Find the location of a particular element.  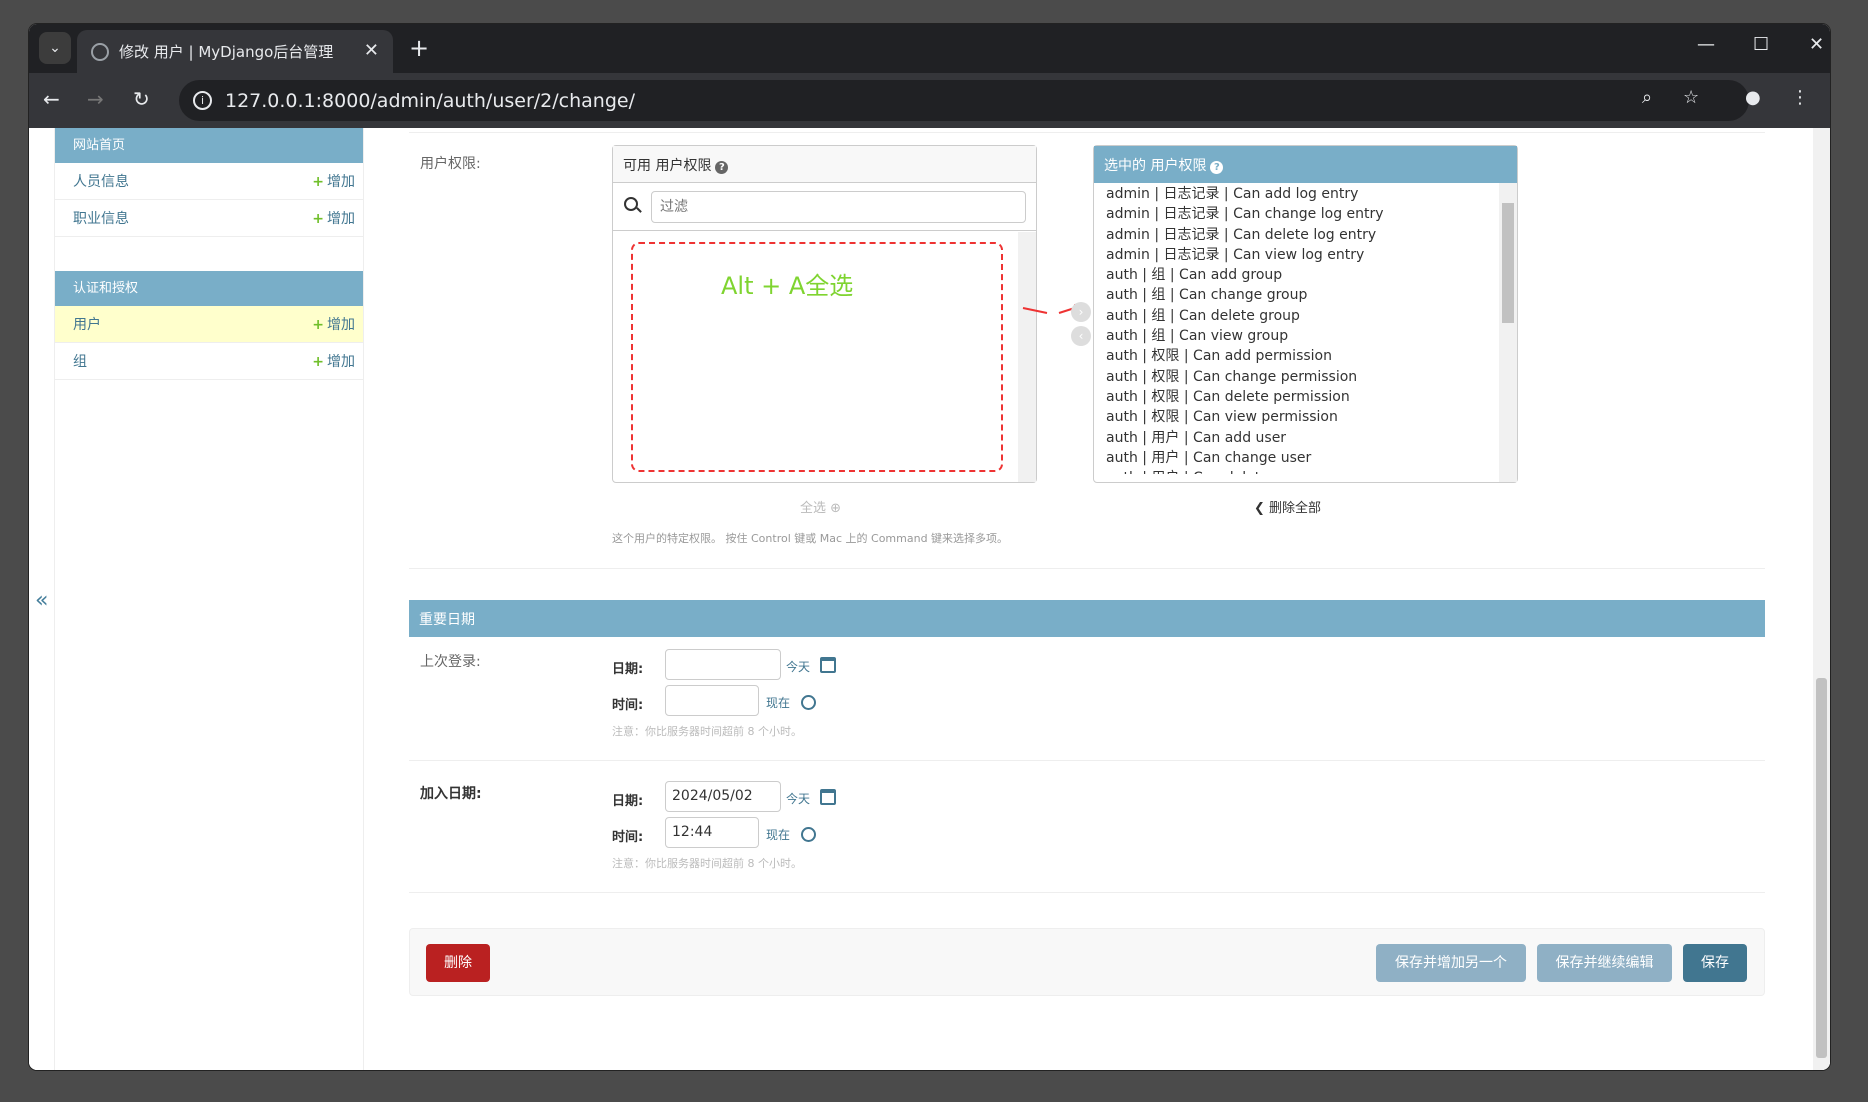

collapse-sidebar-button: « is located at coordinates (41, 600).